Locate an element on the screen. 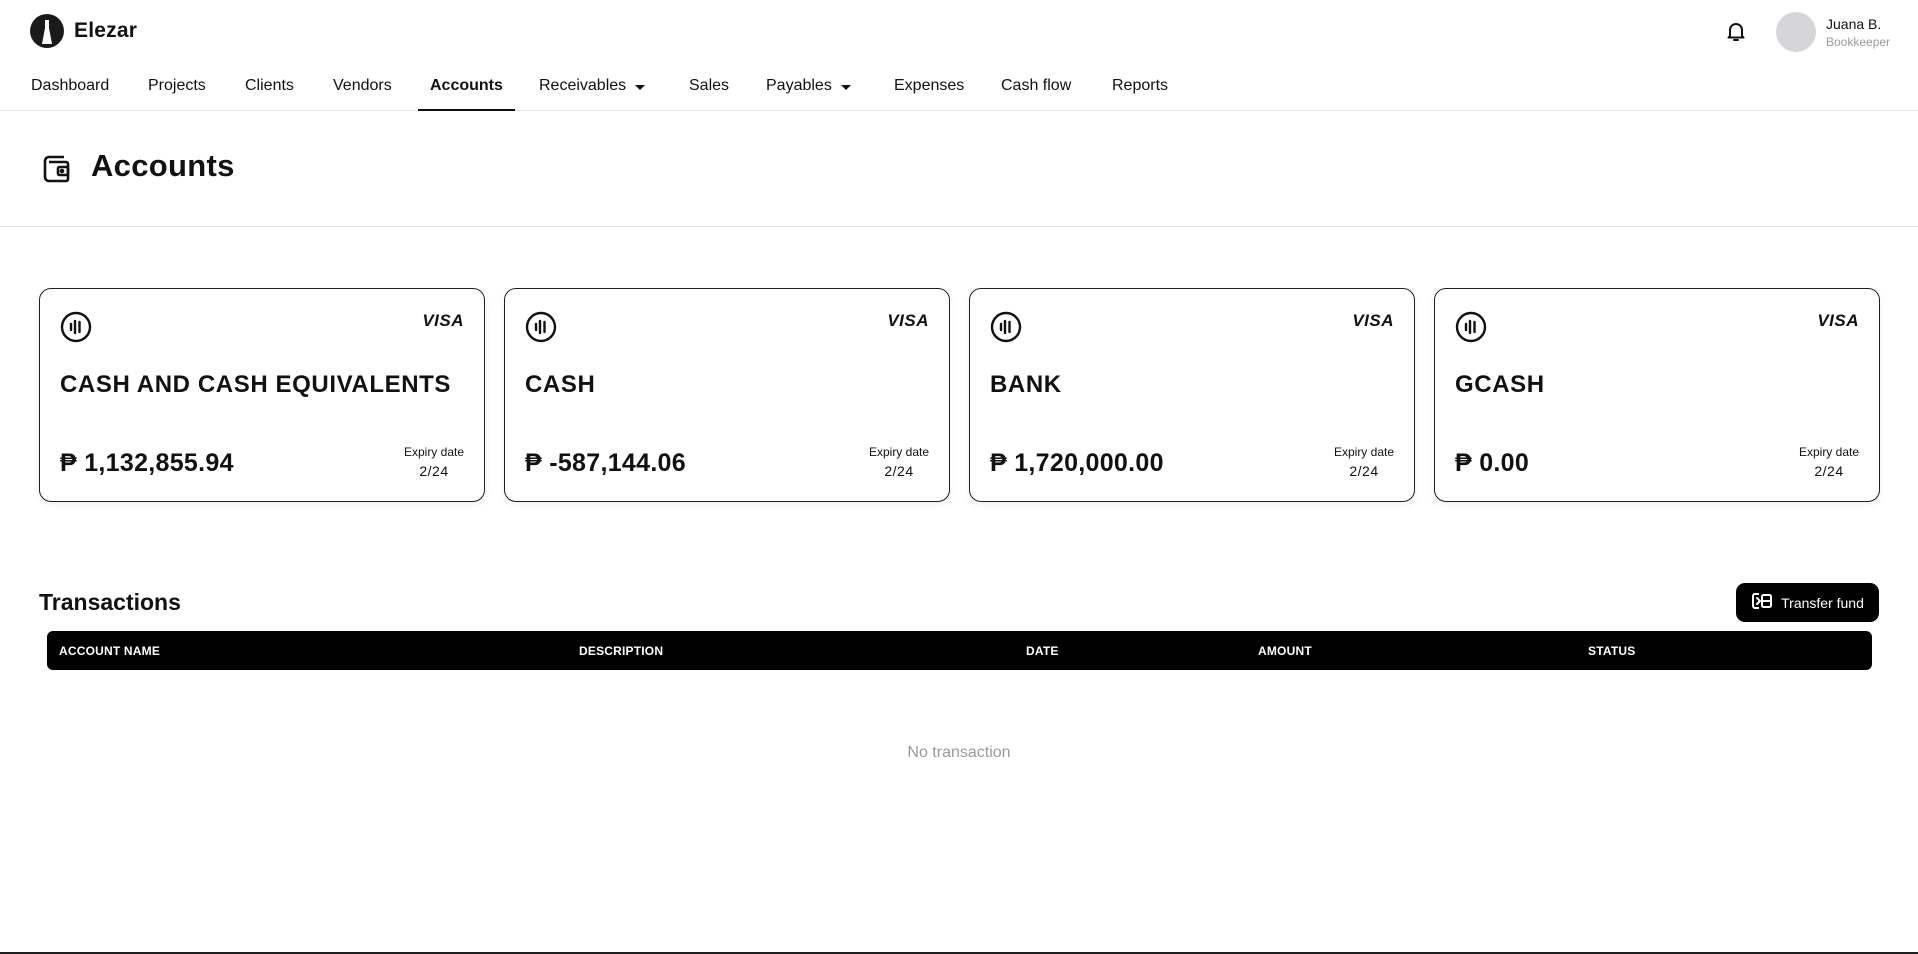 The width and height of the screenshot is (1918, 954). nav-label: Dashboard is located at coordinates (70, 85).